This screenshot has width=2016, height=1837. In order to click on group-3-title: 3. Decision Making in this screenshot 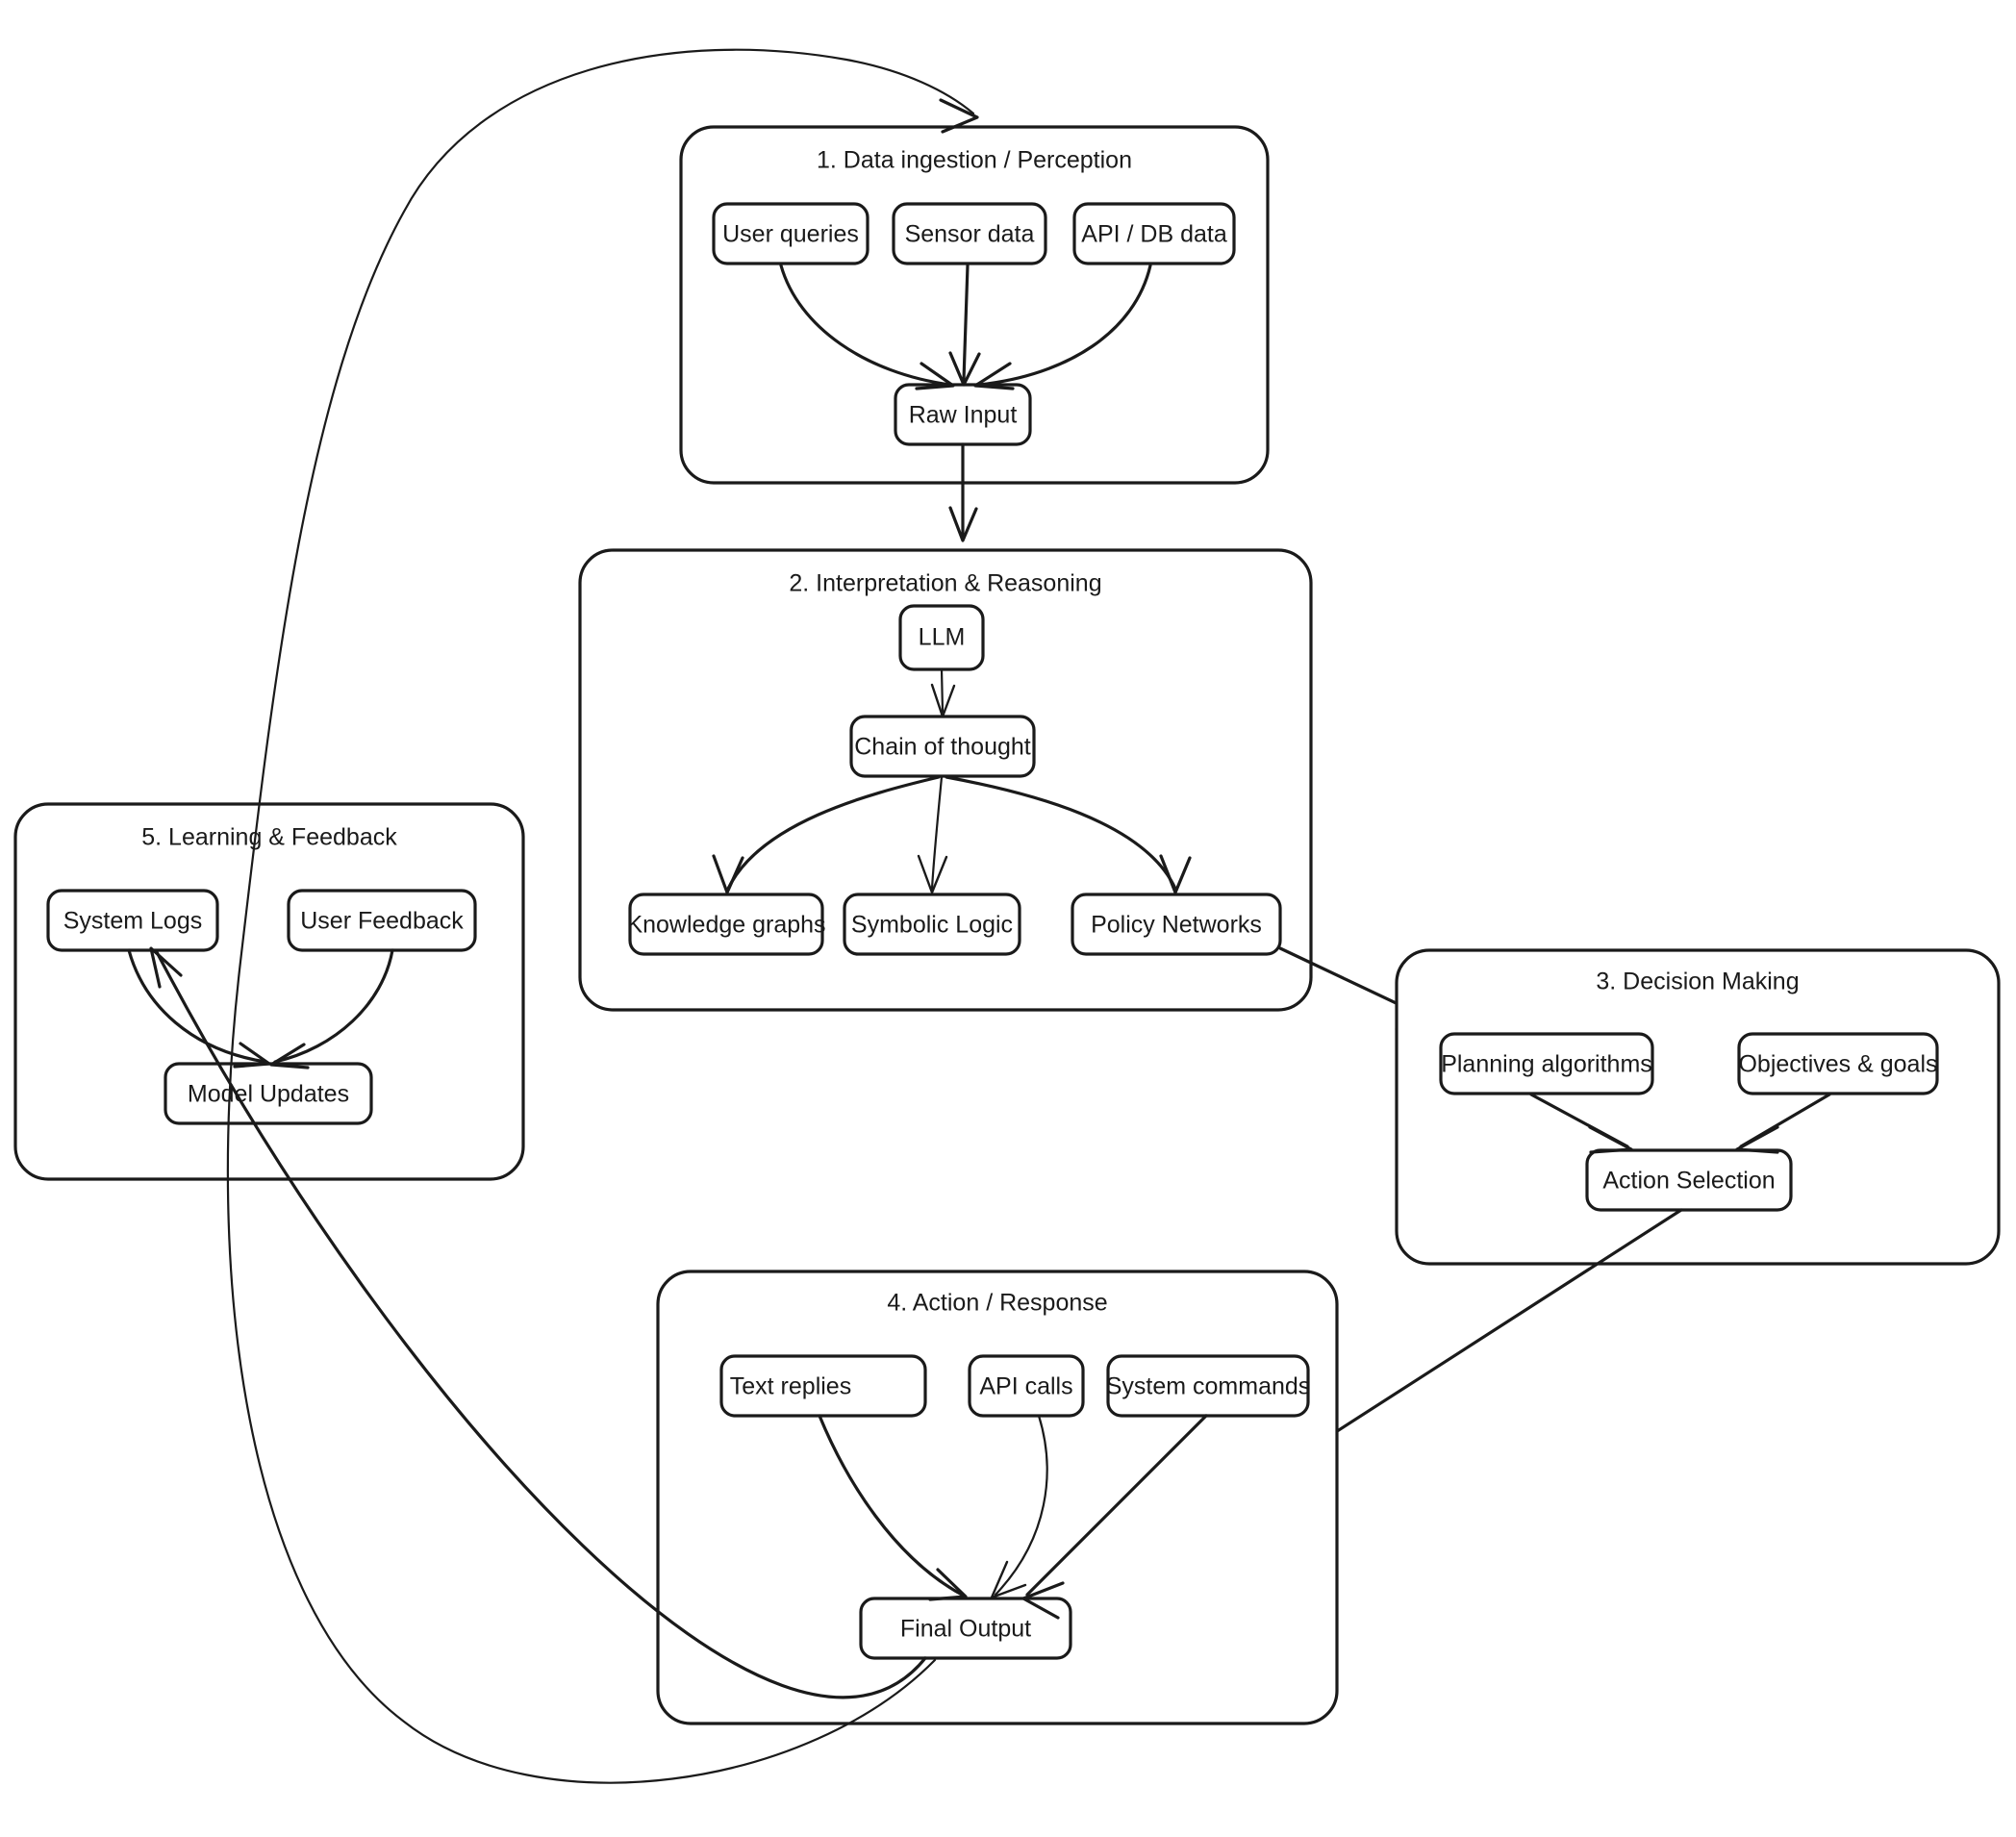, I will do `click(1698, 982)`.